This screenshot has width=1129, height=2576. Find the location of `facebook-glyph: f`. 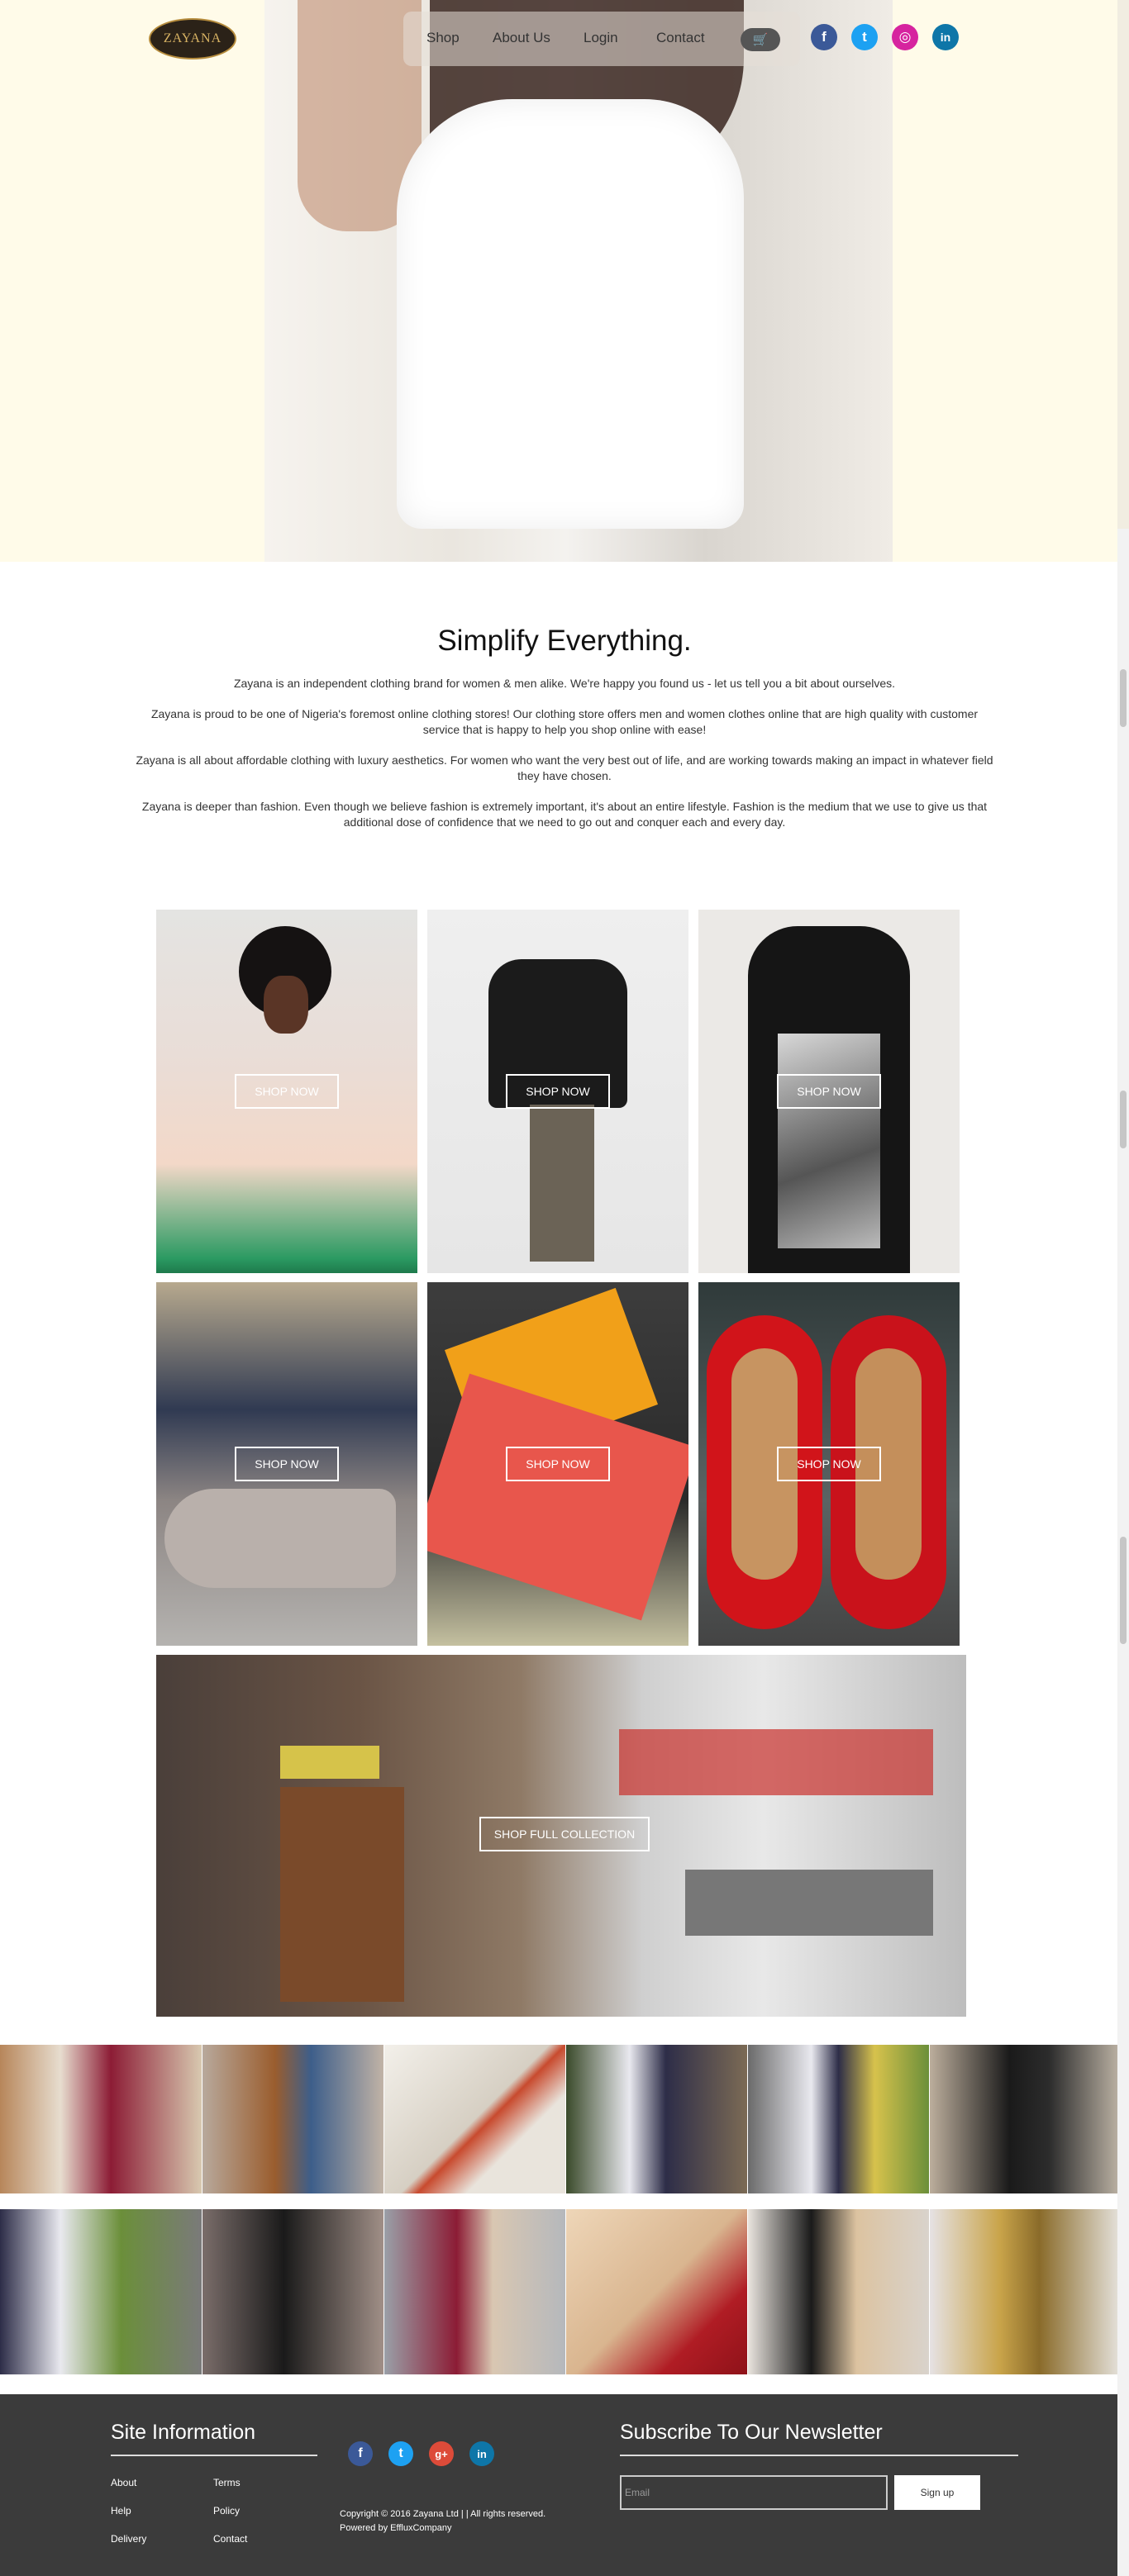

facebook-glyph: f is located at coordinates (824, 37).